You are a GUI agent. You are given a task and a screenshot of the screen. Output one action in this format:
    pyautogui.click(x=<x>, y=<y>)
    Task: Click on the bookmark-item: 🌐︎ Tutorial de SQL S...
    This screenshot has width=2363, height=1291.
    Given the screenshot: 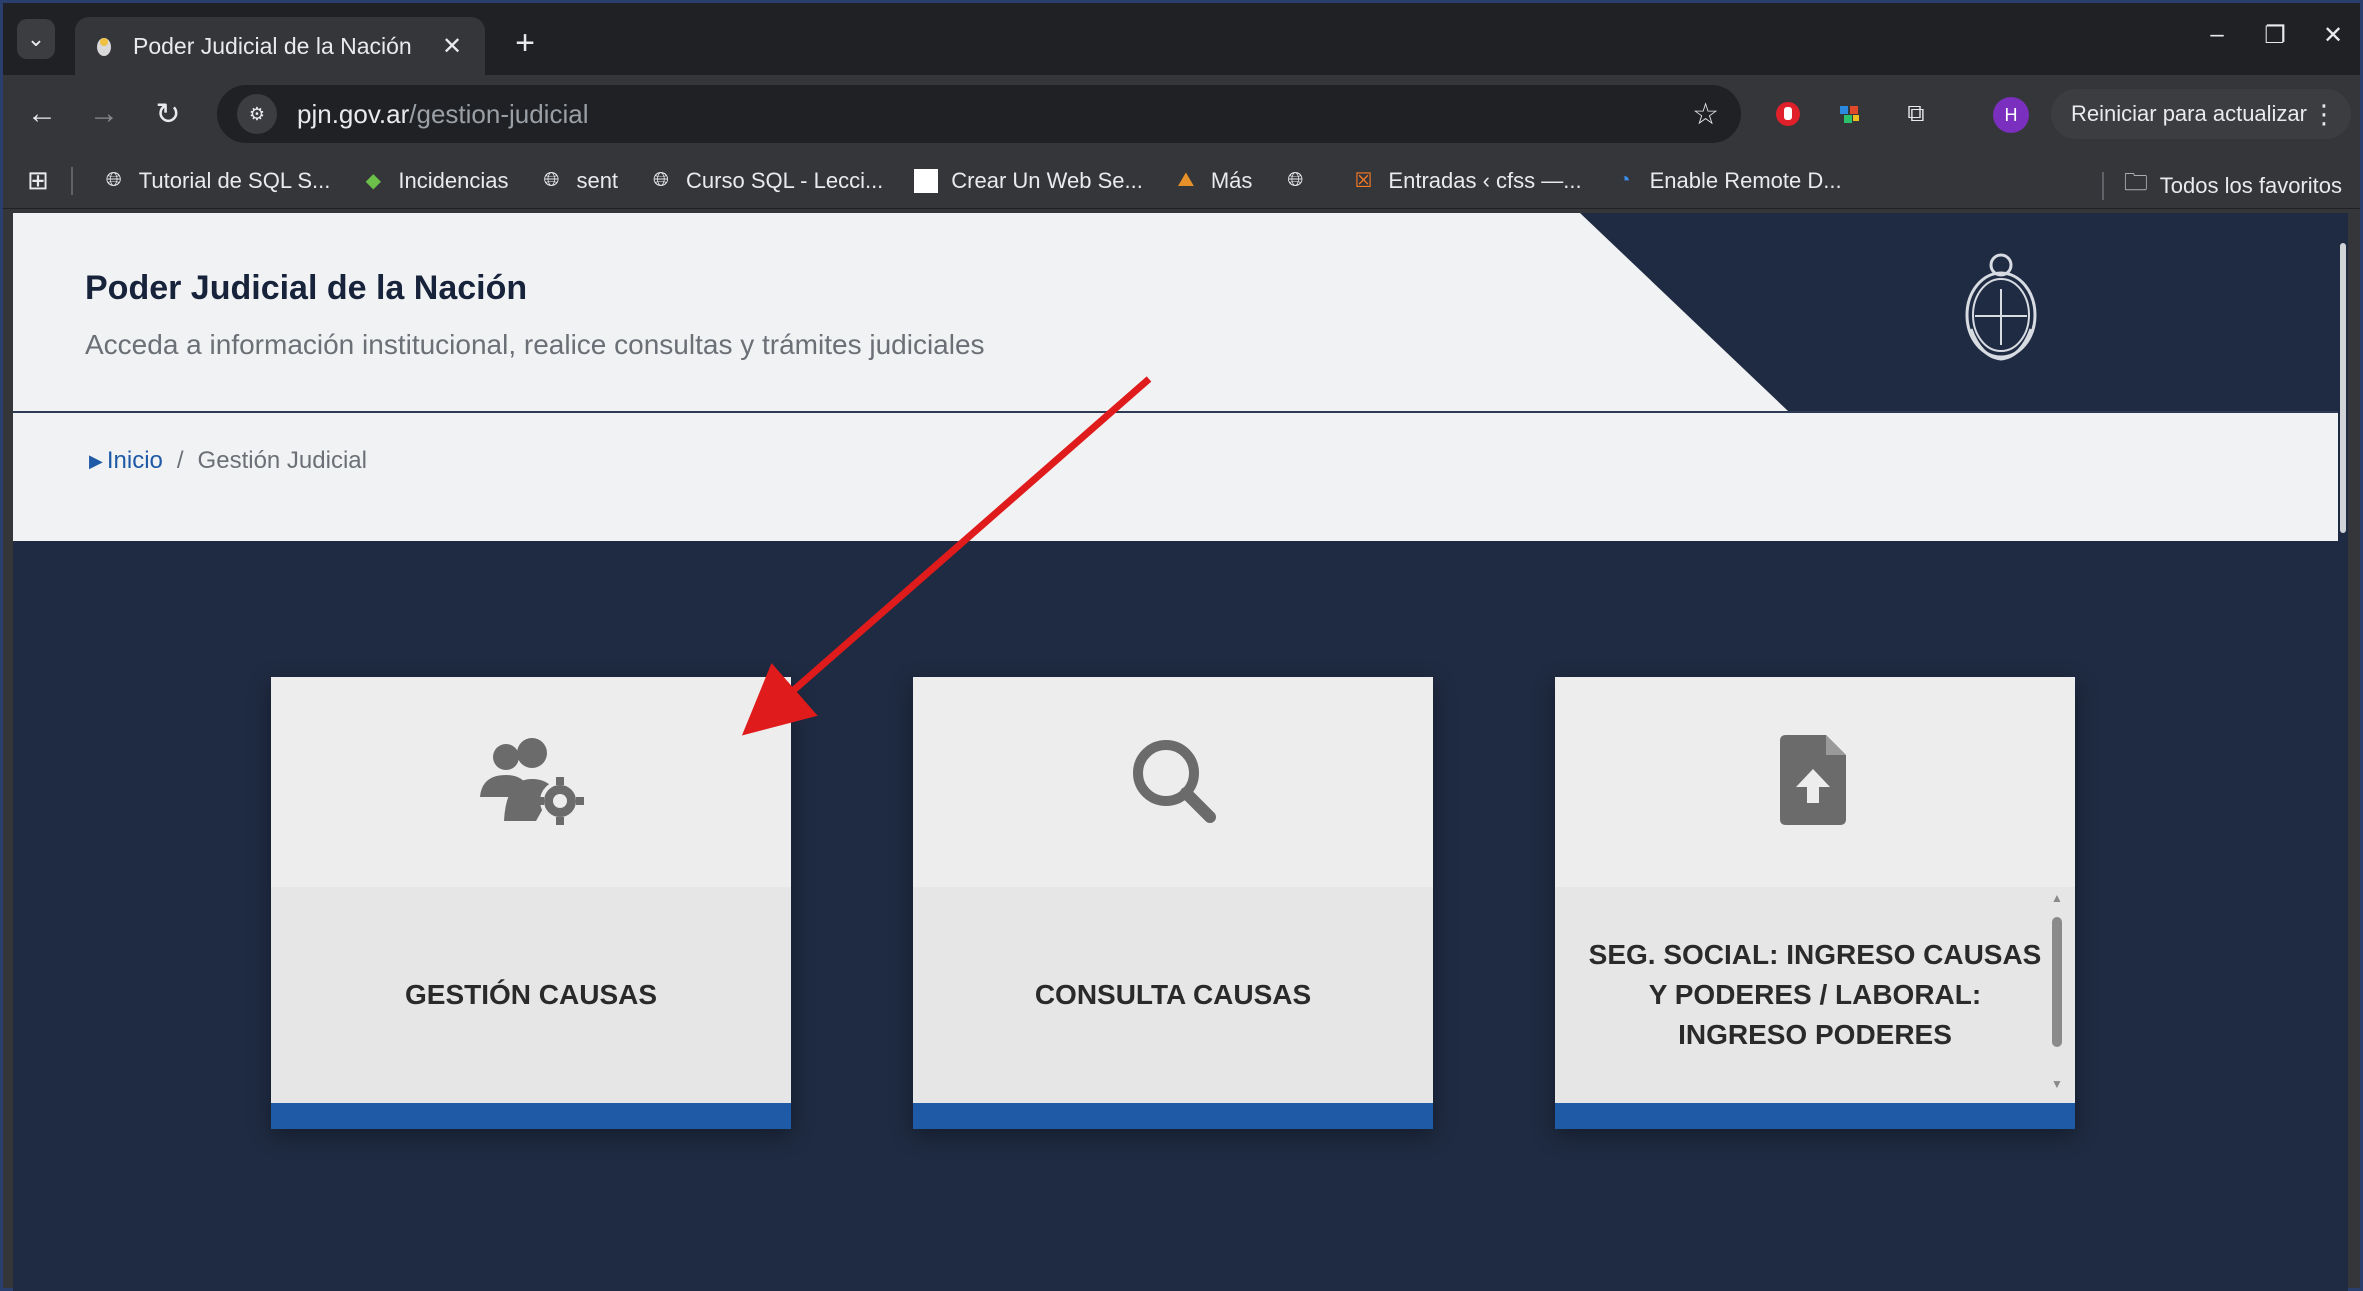 What is the action you would take?
    pyautogui.click(x=216, y=181)
    